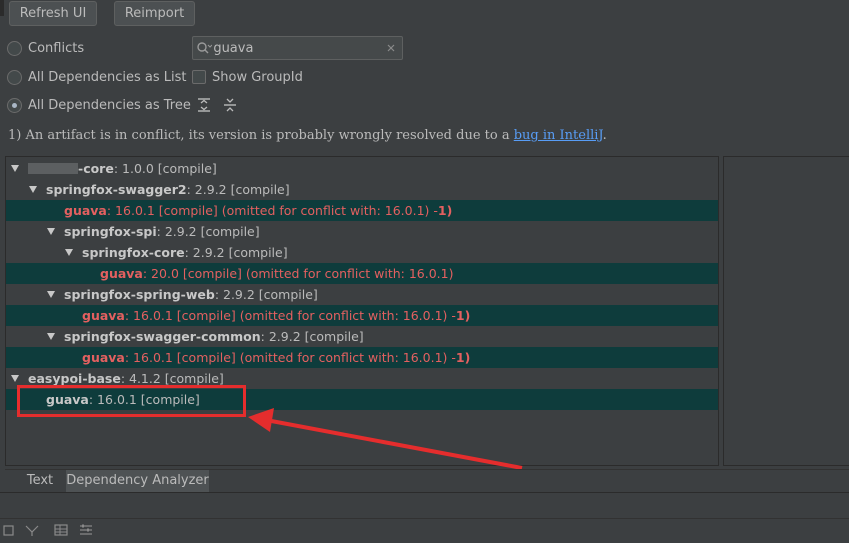 This screenshot has width=849, height=543. What do you see at coordinates (14, 105) in the screenshot?
I see `tree-radio` at bounding box center [14, 105].